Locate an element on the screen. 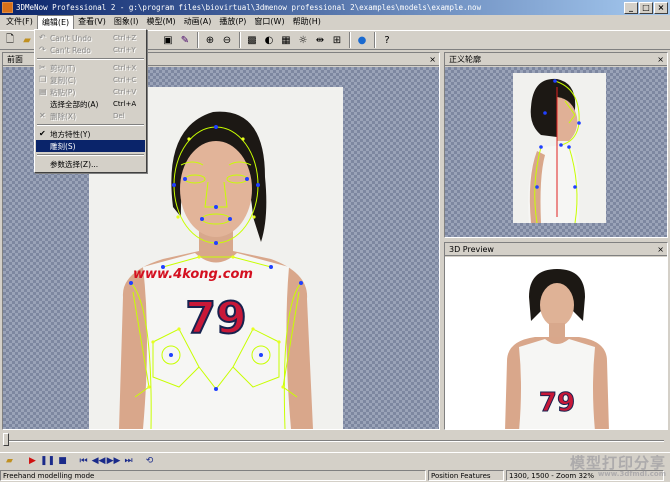  edit-menu-item: ▤ 粘贴(P) Ctrl+V is located at coordinates (90, 92).